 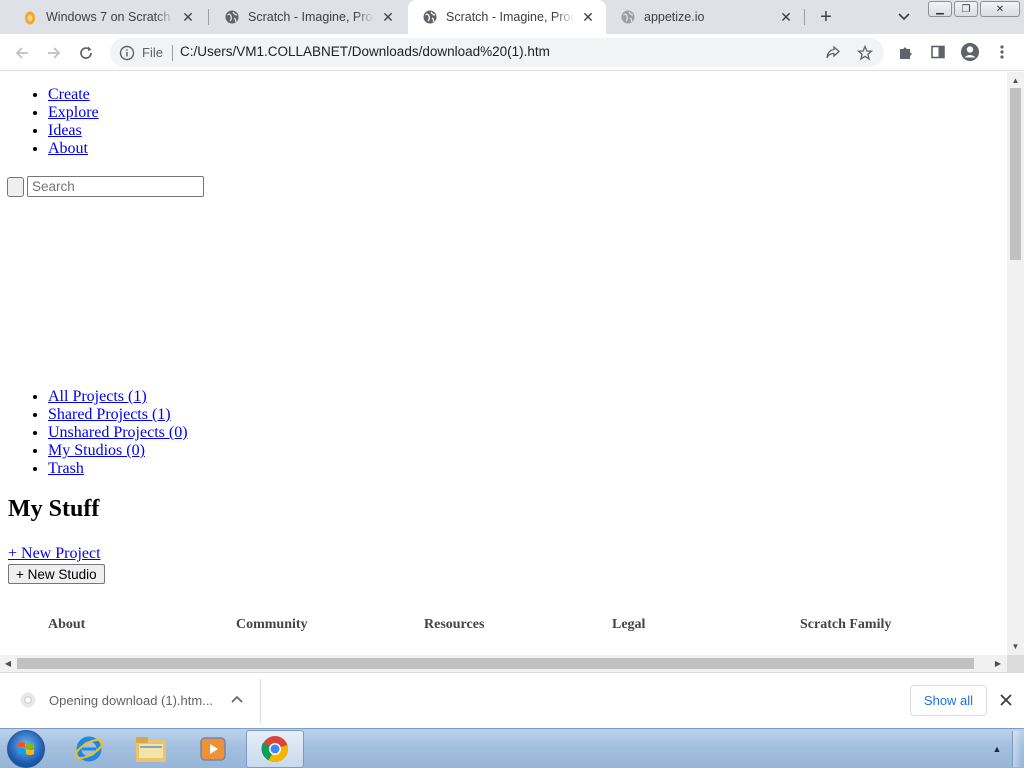 What do you see at coordinates (1015, 80) in the screenshot?
I see `scroll-up-arrow-icon: ▲` at bounding box center [1015, 80].